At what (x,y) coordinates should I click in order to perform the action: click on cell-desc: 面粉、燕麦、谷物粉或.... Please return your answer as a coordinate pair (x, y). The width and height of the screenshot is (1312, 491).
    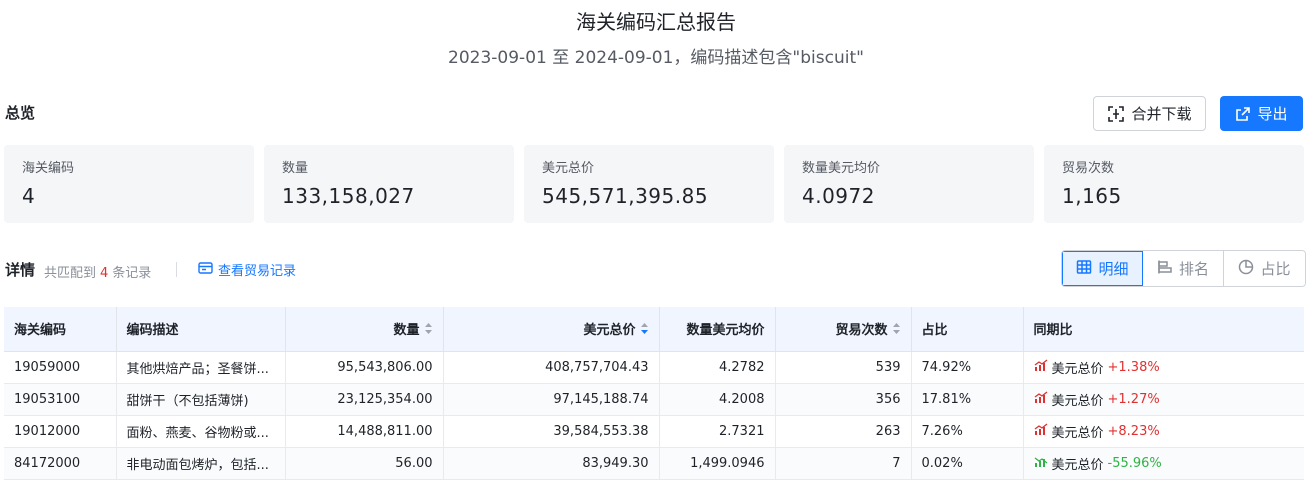
    Looking at the image, I should click on (201, 431).